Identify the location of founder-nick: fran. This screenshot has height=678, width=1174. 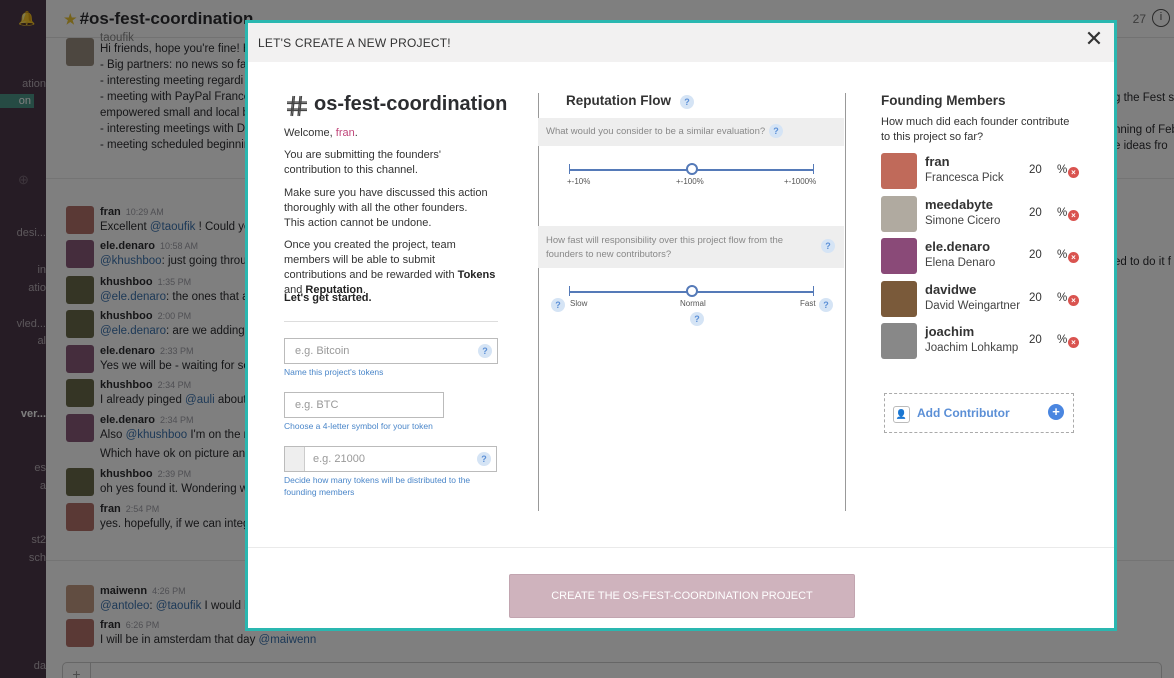
(937, 161).